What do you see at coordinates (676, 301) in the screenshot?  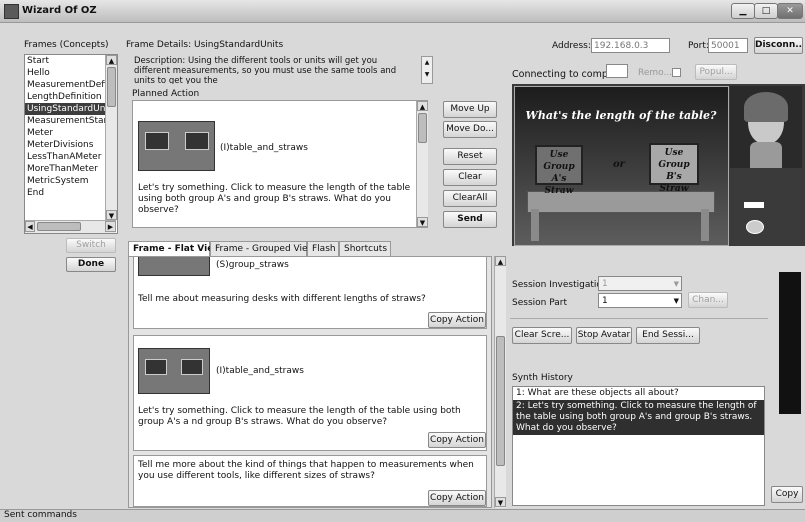 I see `chevron-down-icon: ▼` at bounding box center [676, 301].